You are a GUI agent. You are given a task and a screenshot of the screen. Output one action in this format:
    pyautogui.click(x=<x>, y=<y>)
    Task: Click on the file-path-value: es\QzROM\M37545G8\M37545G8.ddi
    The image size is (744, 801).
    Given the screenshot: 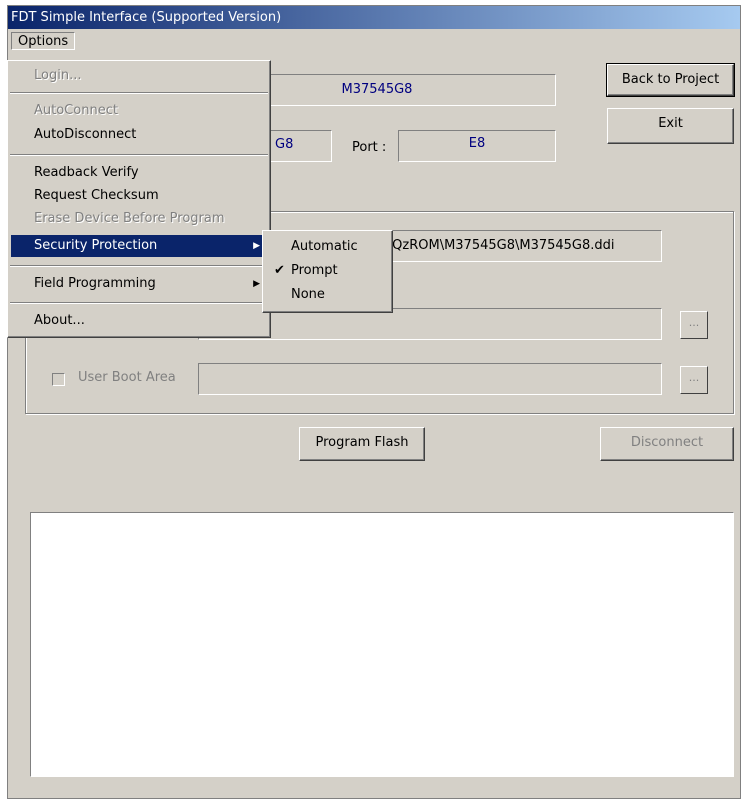 What is the action you would take?
    pyautogui.click(x=494, y=245)
    